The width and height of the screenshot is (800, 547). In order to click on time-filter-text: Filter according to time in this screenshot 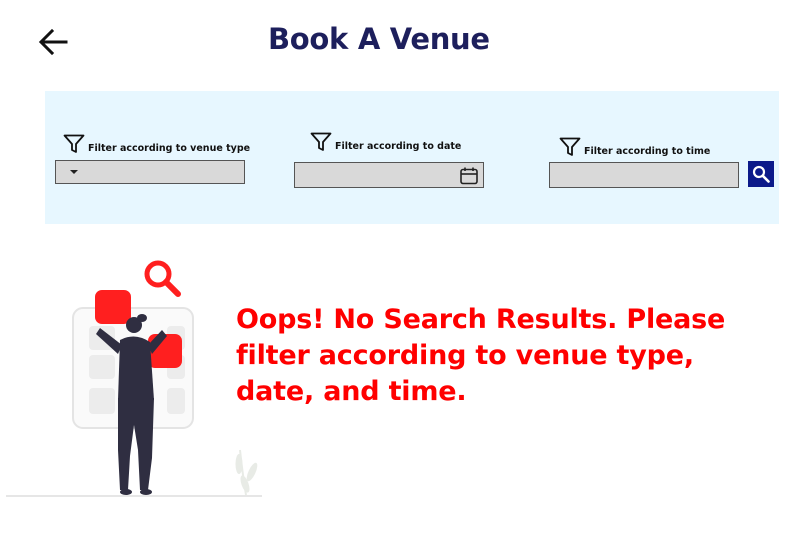, I will do `click(647, 151)`.